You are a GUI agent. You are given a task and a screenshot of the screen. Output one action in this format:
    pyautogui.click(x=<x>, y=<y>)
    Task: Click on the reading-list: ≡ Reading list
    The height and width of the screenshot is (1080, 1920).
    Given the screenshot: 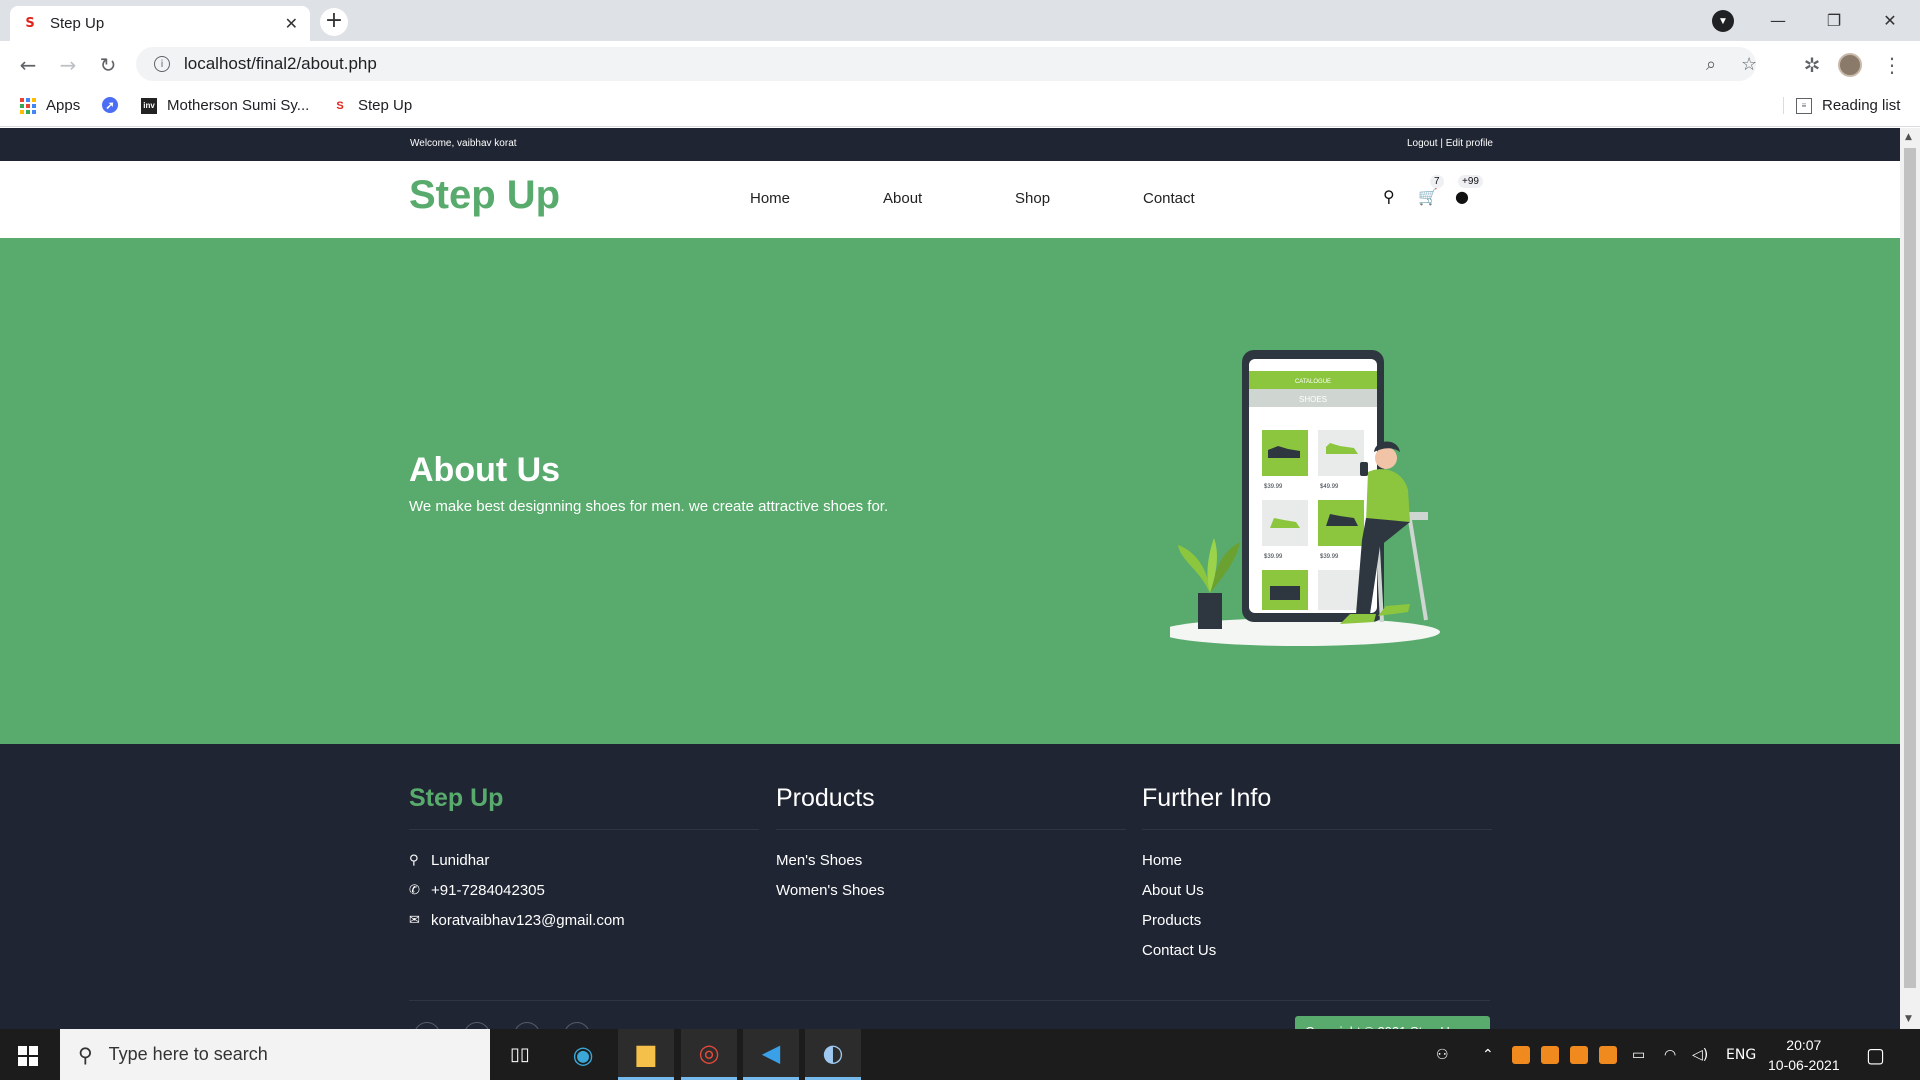 What is the action you would take?
    pyautogui.click(x=1841, y=105)
    